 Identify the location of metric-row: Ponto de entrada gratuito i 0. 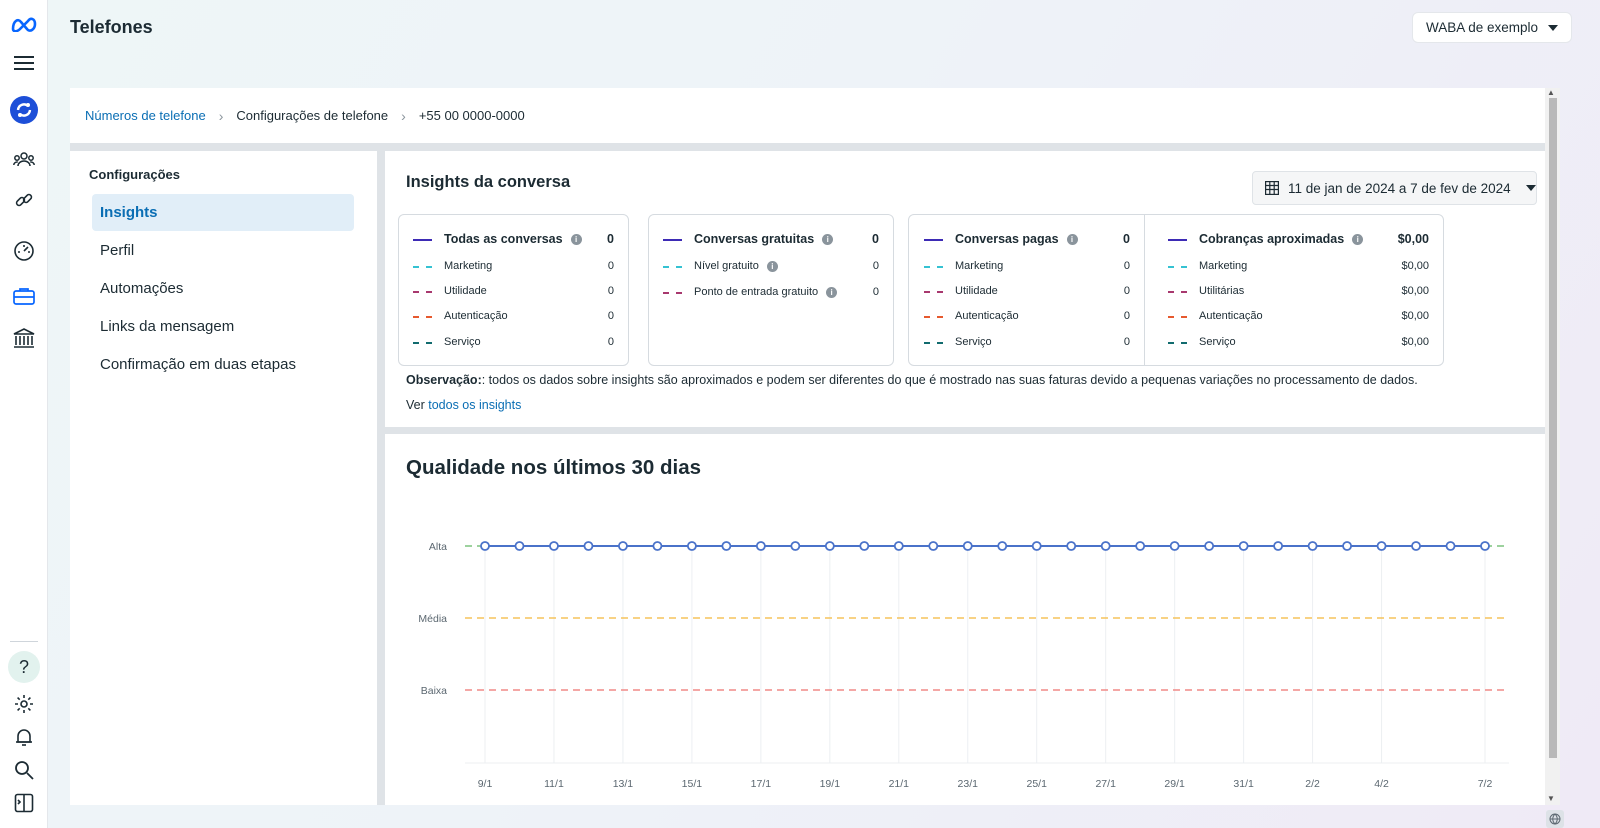
(771, 292).